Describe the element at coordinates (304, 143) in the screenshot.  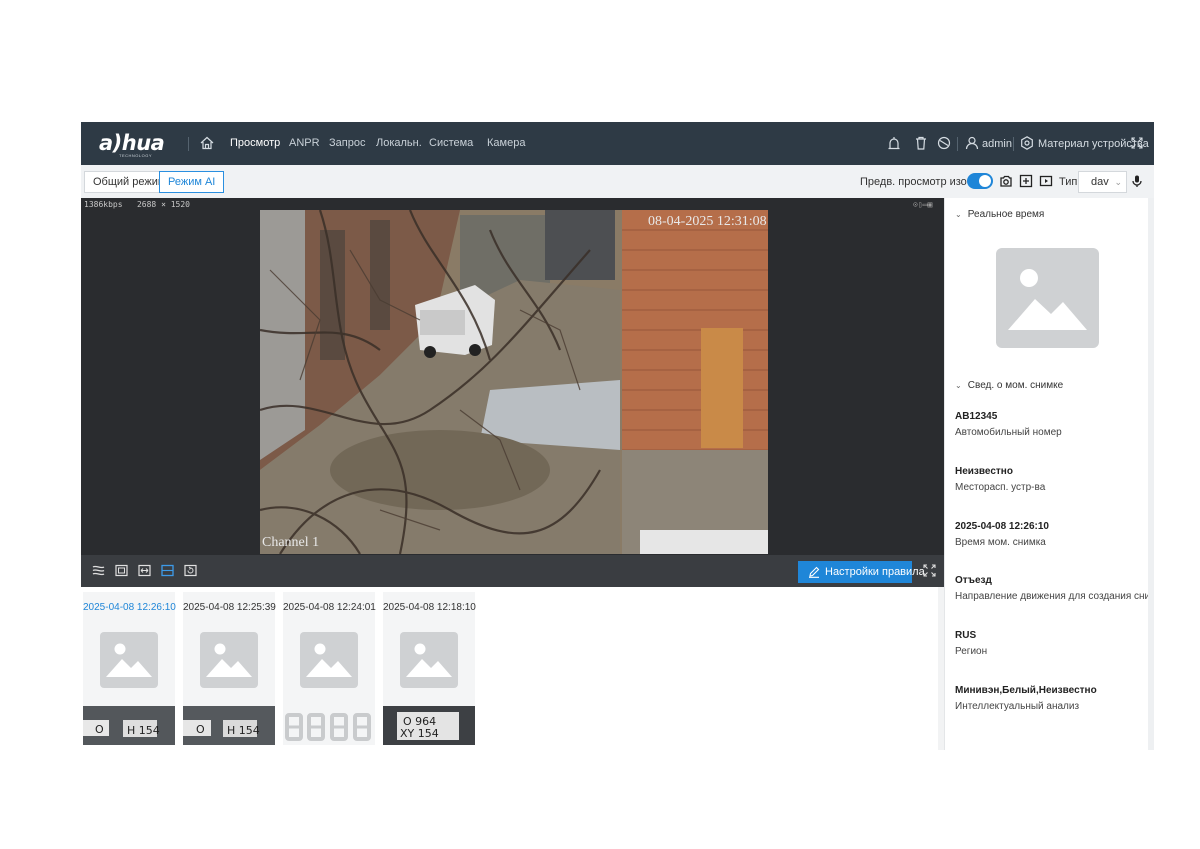
I see `nav-item-anpr: ANPR` at that location.